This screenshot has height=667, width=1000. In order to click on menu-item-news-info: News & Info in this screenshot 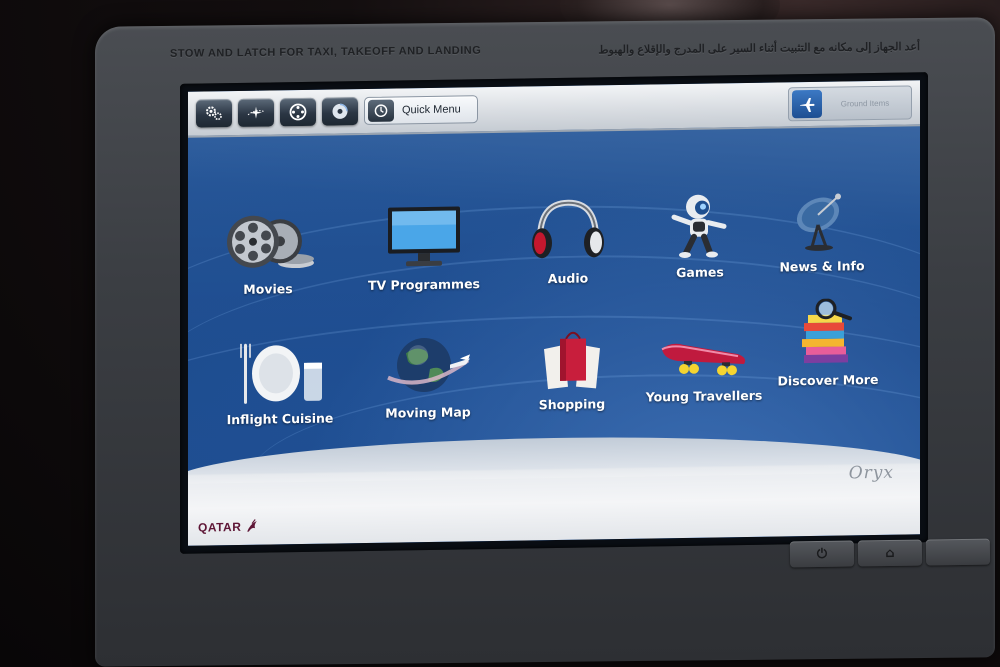, I will do `click(822, 219)`.